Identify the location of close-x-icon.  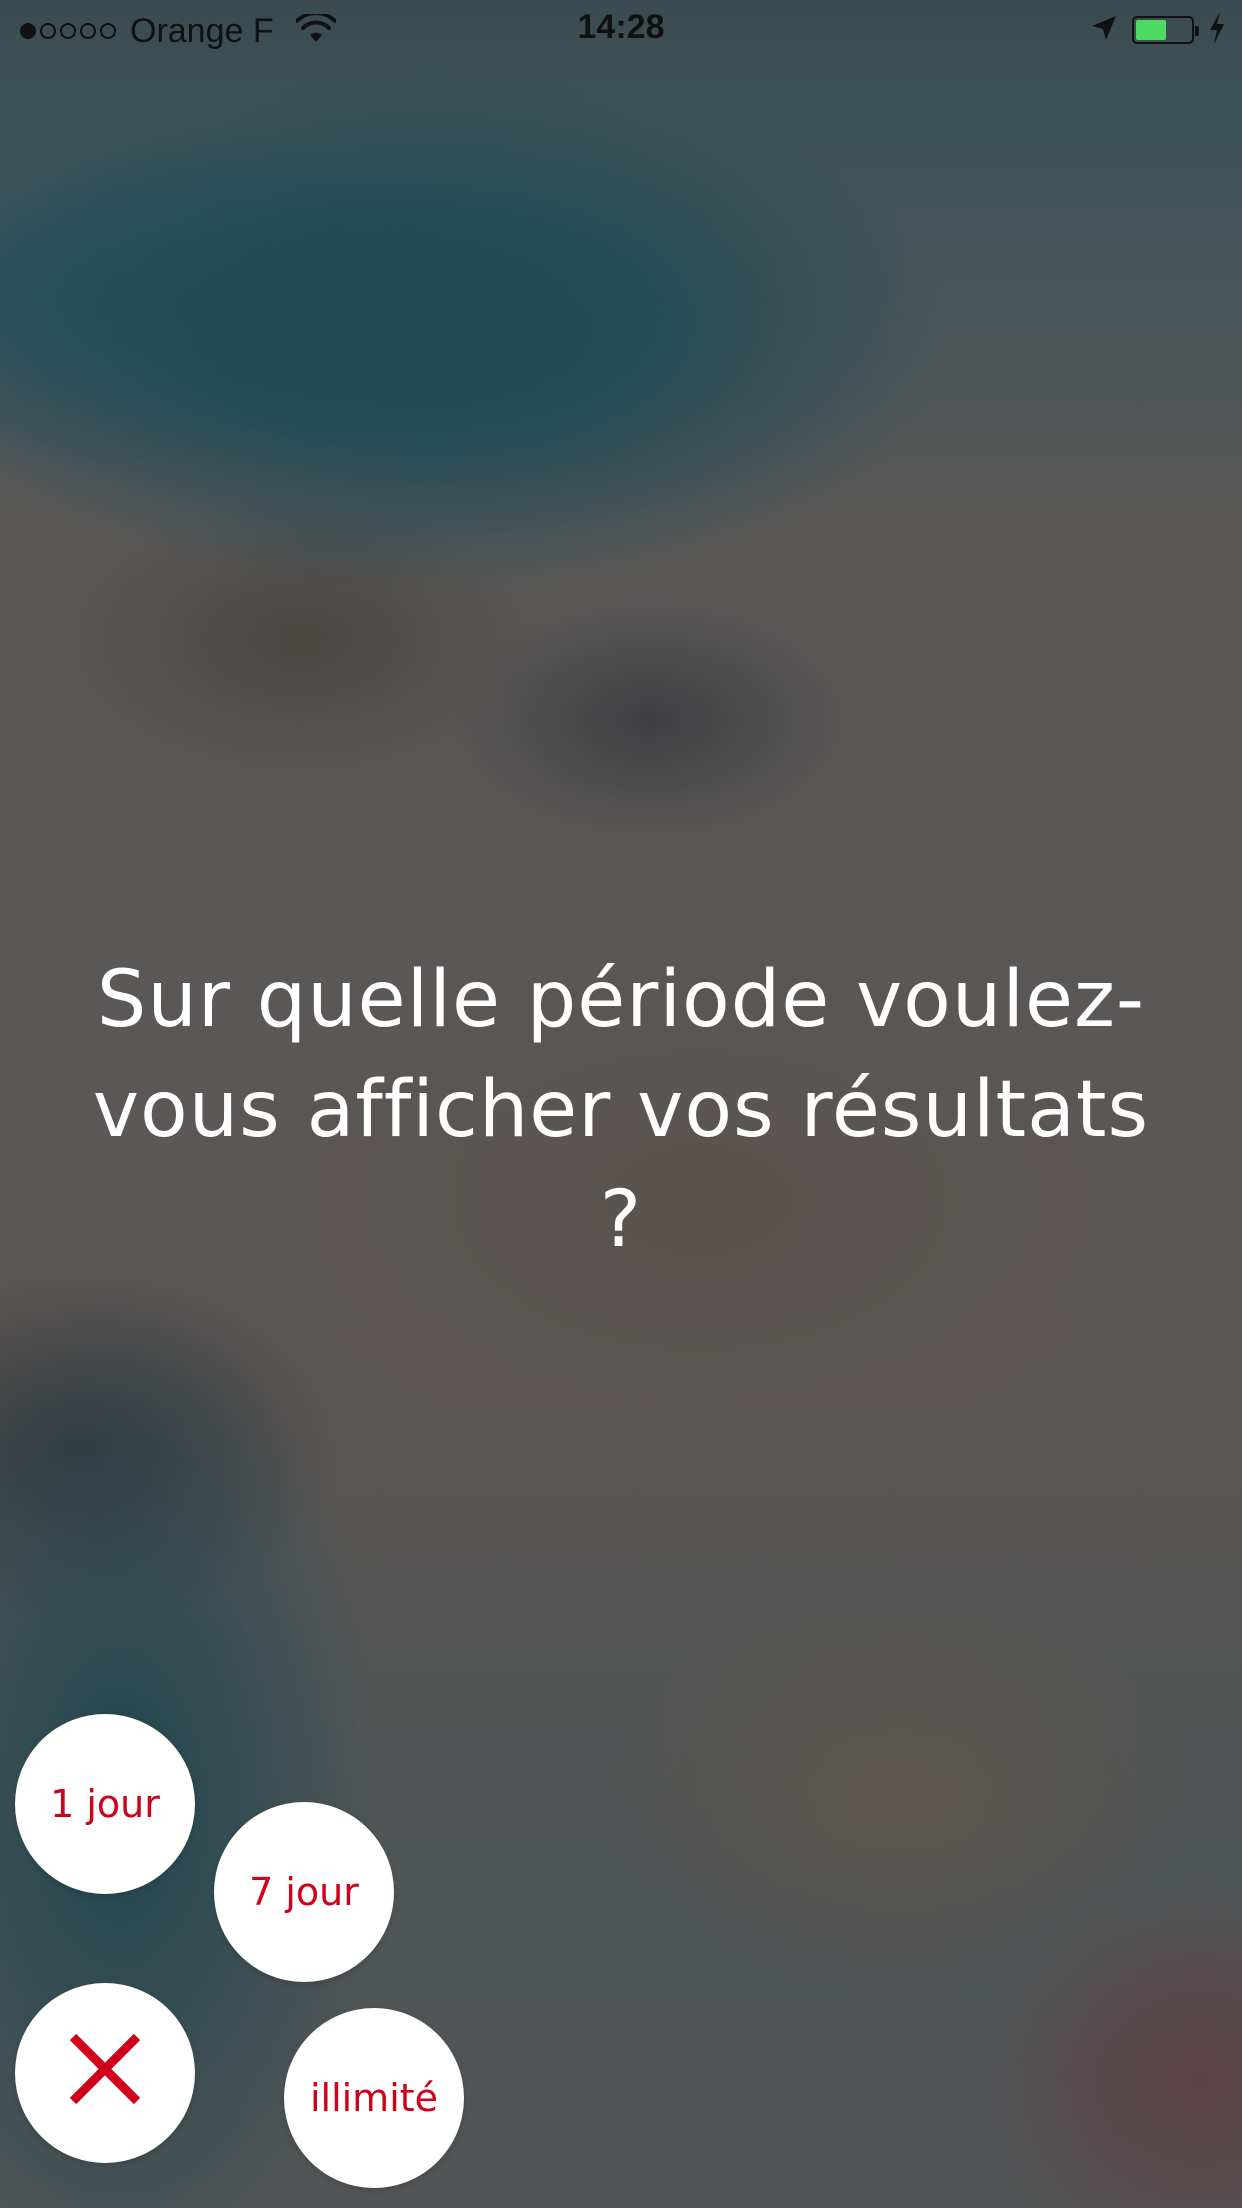
(105, 2073).